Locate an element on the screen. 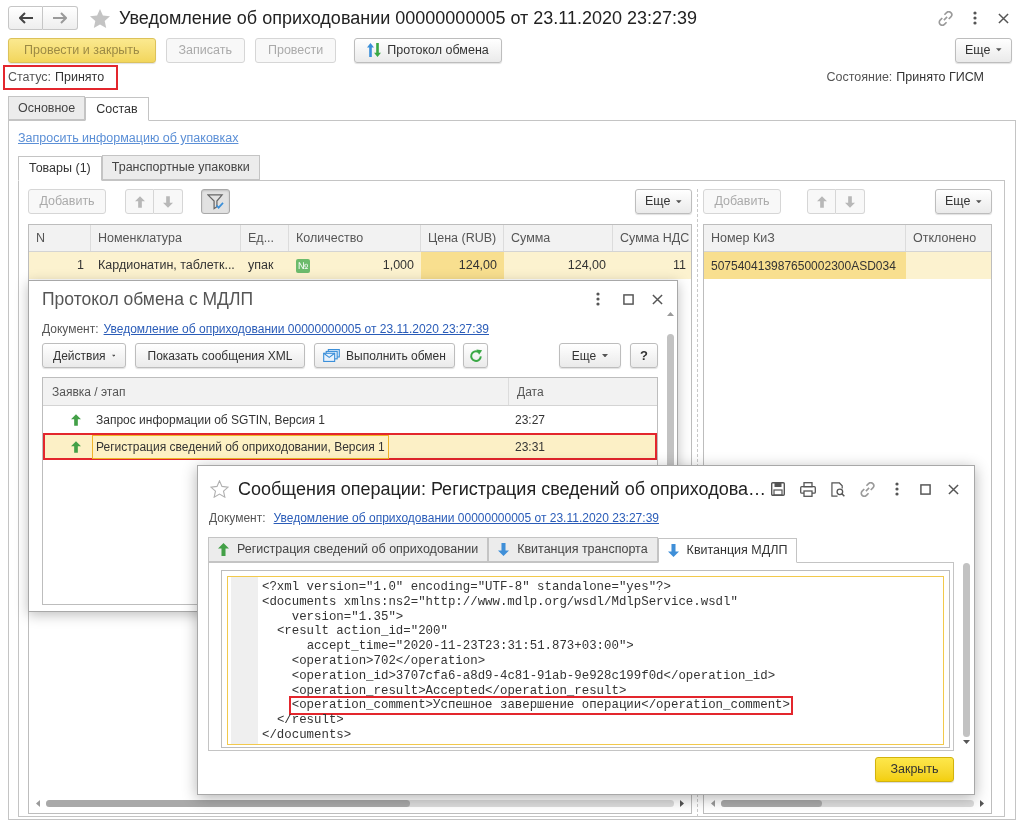 The image size is (1024, 820). table-cell-text: 23:27 is located at coordinates (530, 420).